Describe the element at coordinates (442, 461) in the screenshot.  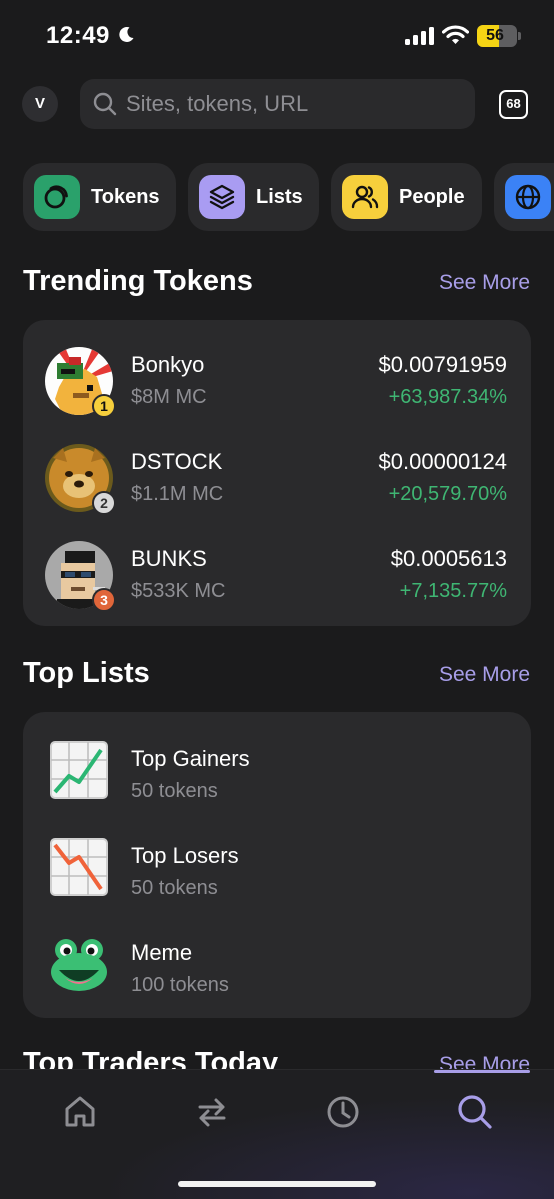
I see `token-price: $0.00000124` at that location.